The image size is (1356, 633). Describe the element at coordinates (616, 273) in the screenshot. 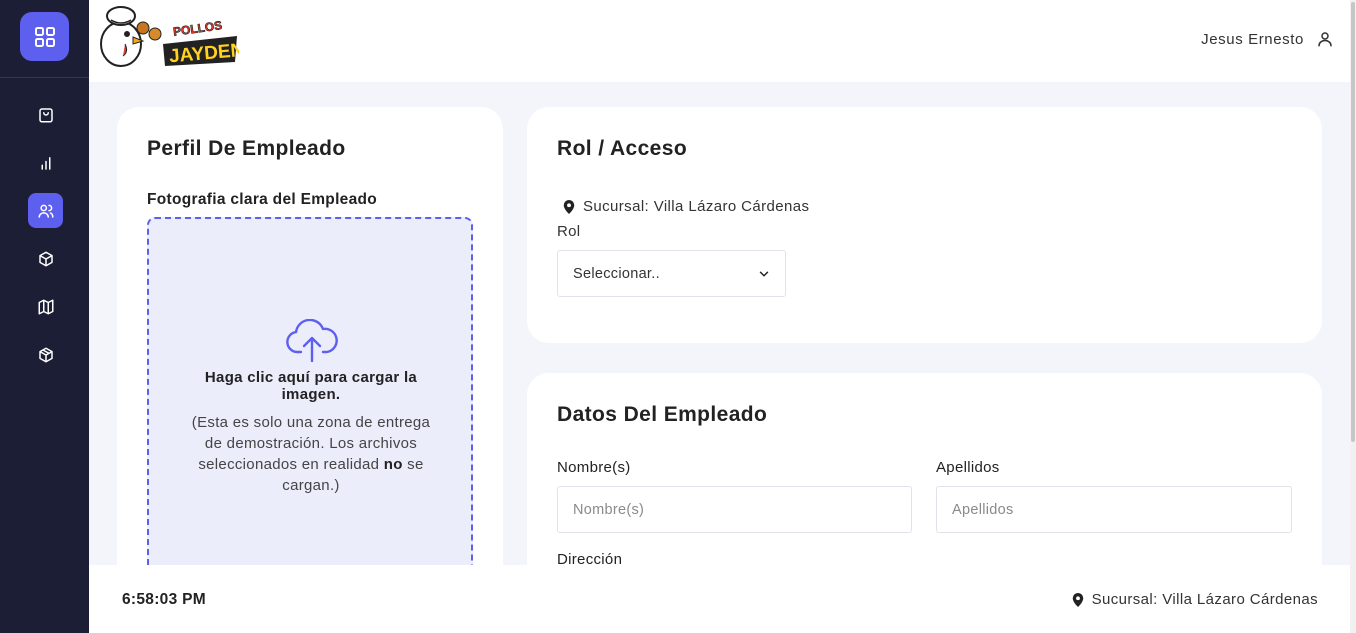

I see `rol-select-value: Seleccionar..` at that location.